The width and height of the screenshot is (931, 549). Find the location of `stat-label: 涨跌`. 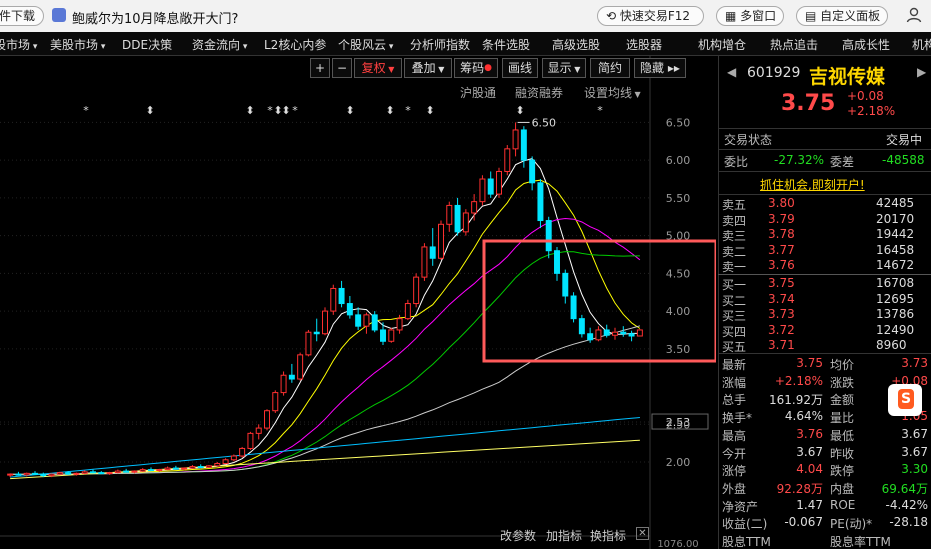

stat-label: 涨跌 is located at coordinates (842, 382).